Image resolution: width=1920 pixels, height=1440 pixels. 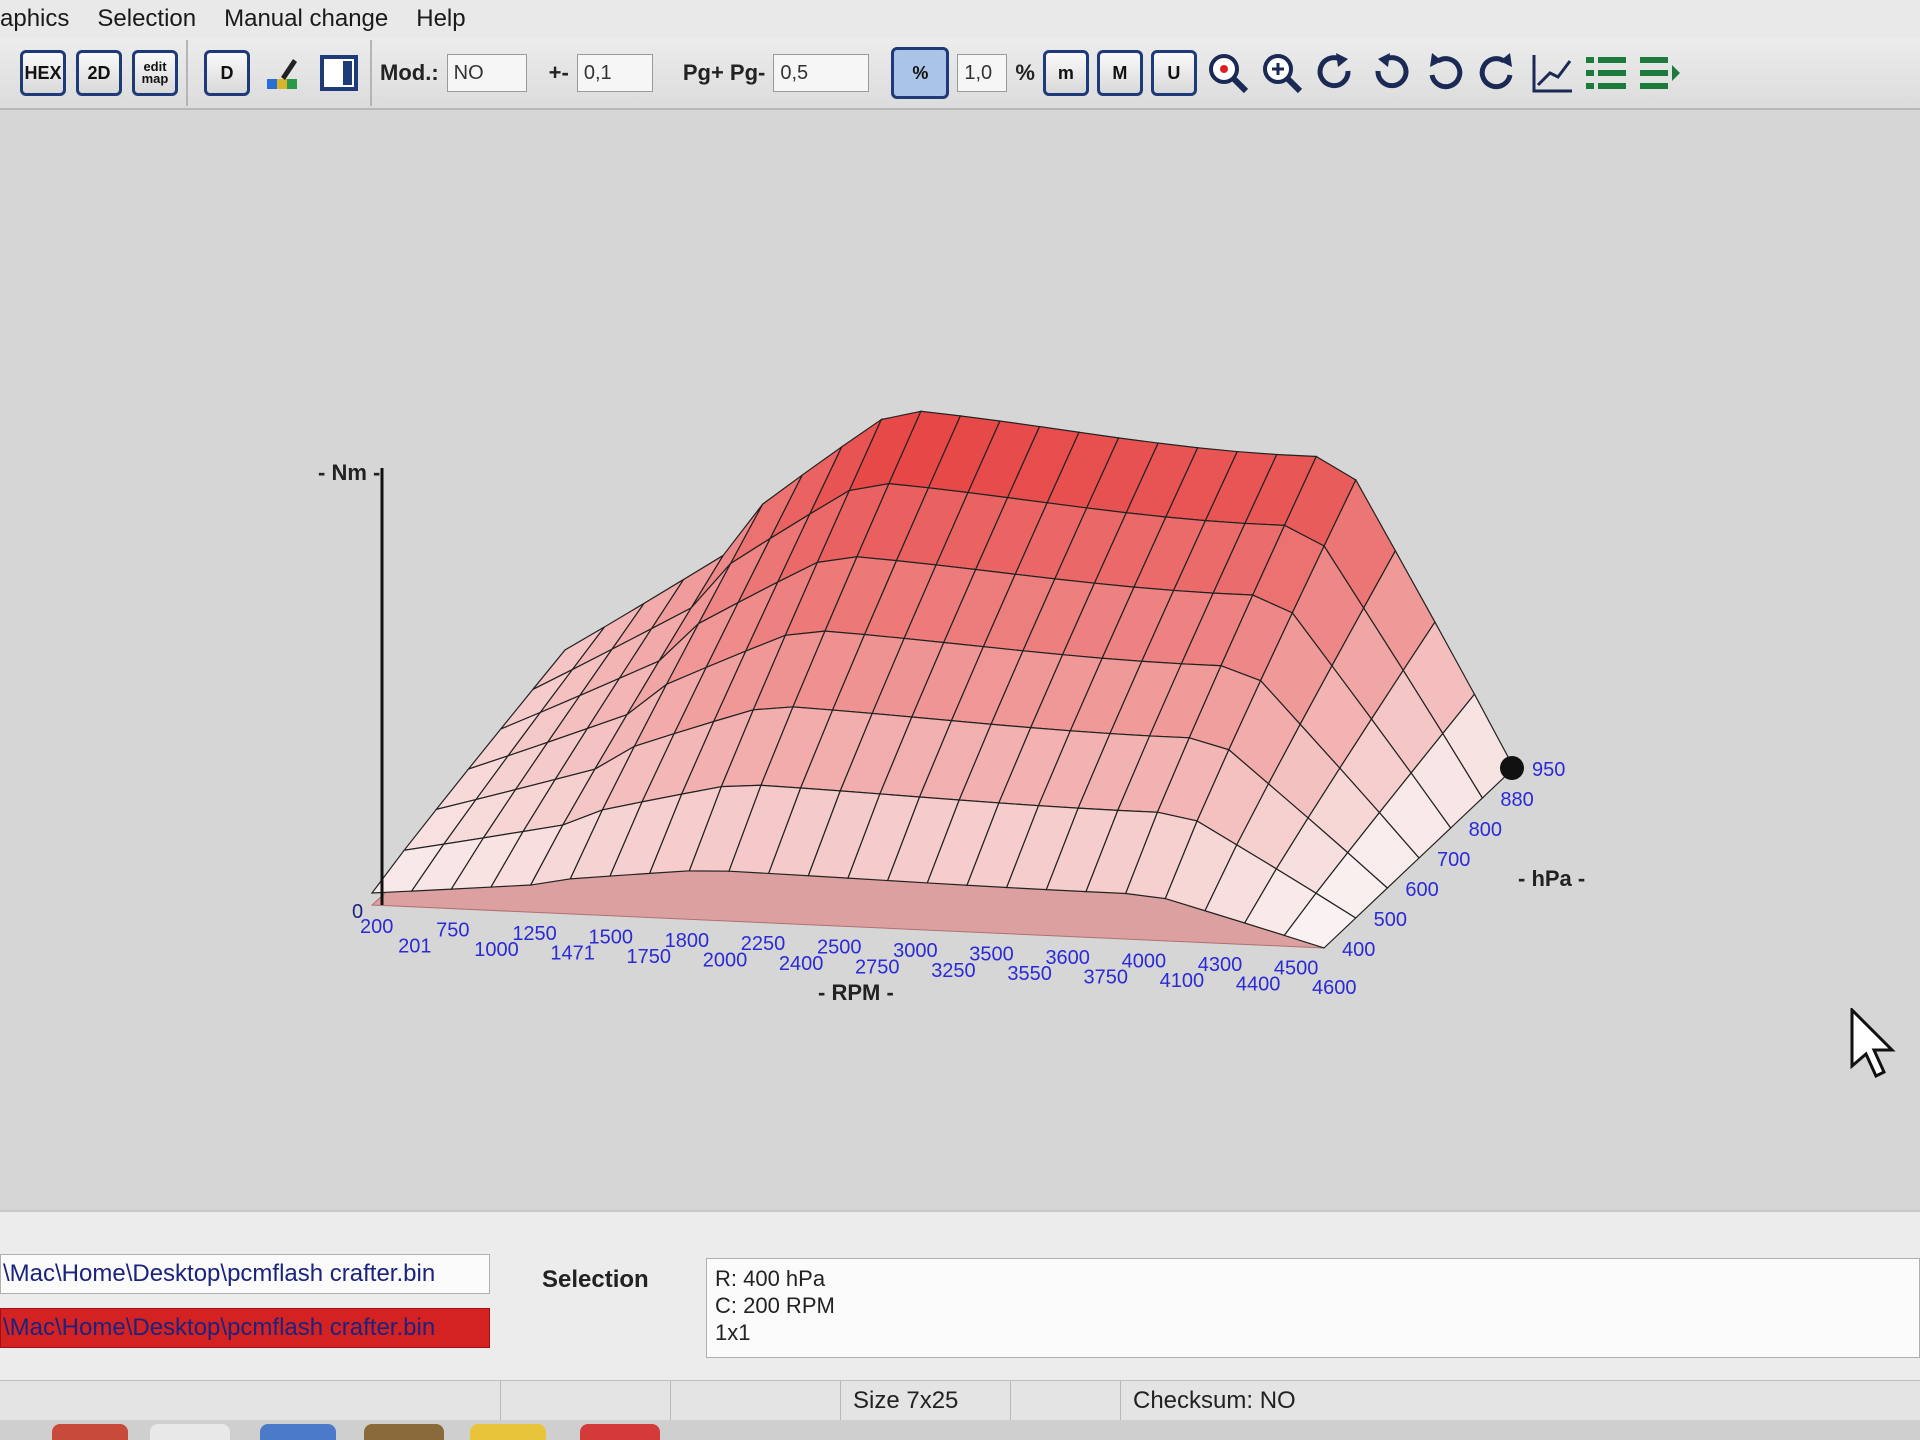 I want to click on hpa-tick-label: 700, so click(x=1453, y=860).